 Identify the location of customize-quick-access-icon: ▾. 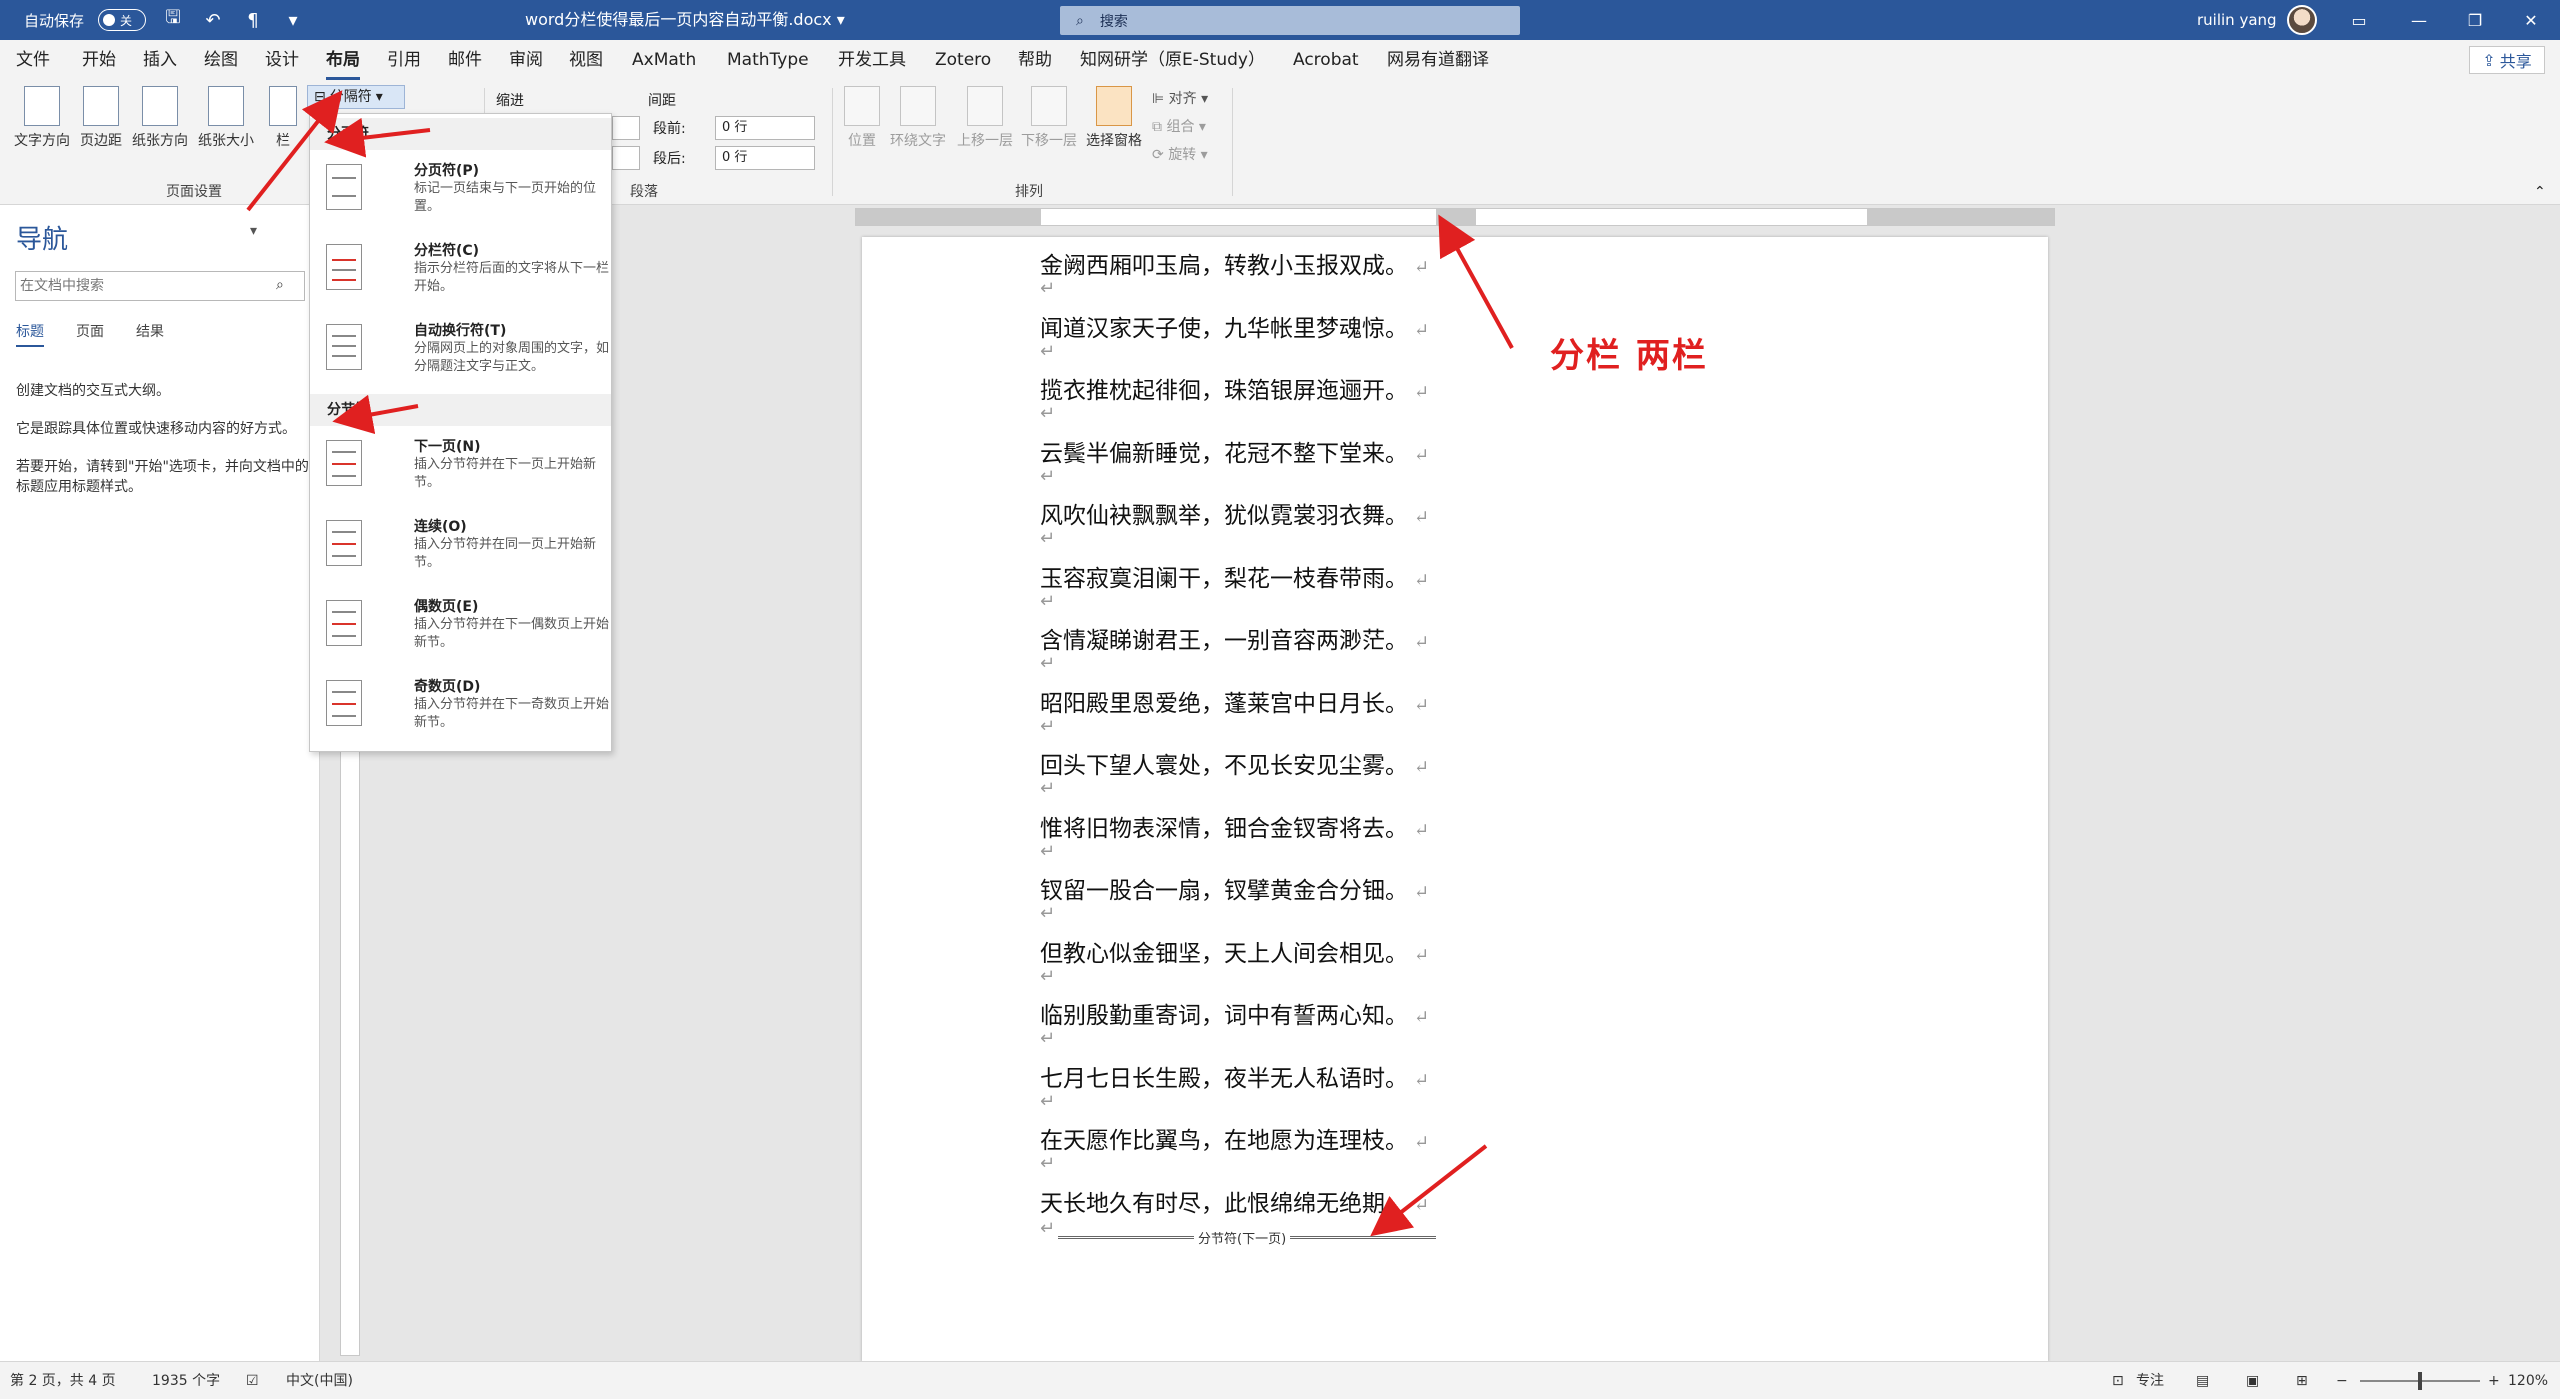
(293, 20).